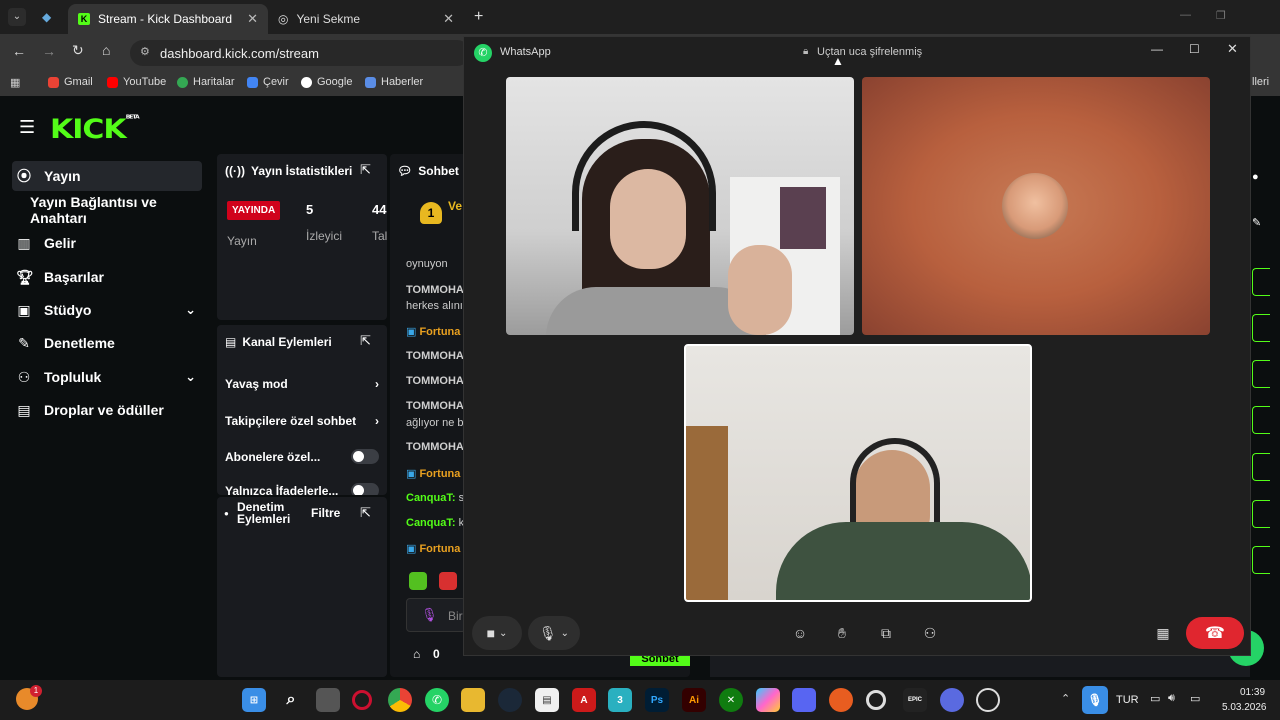  Describe the element at coordinates (497, 633) in the screenshot. I see `camera-toggle-button: ■ ⌄` at that location.